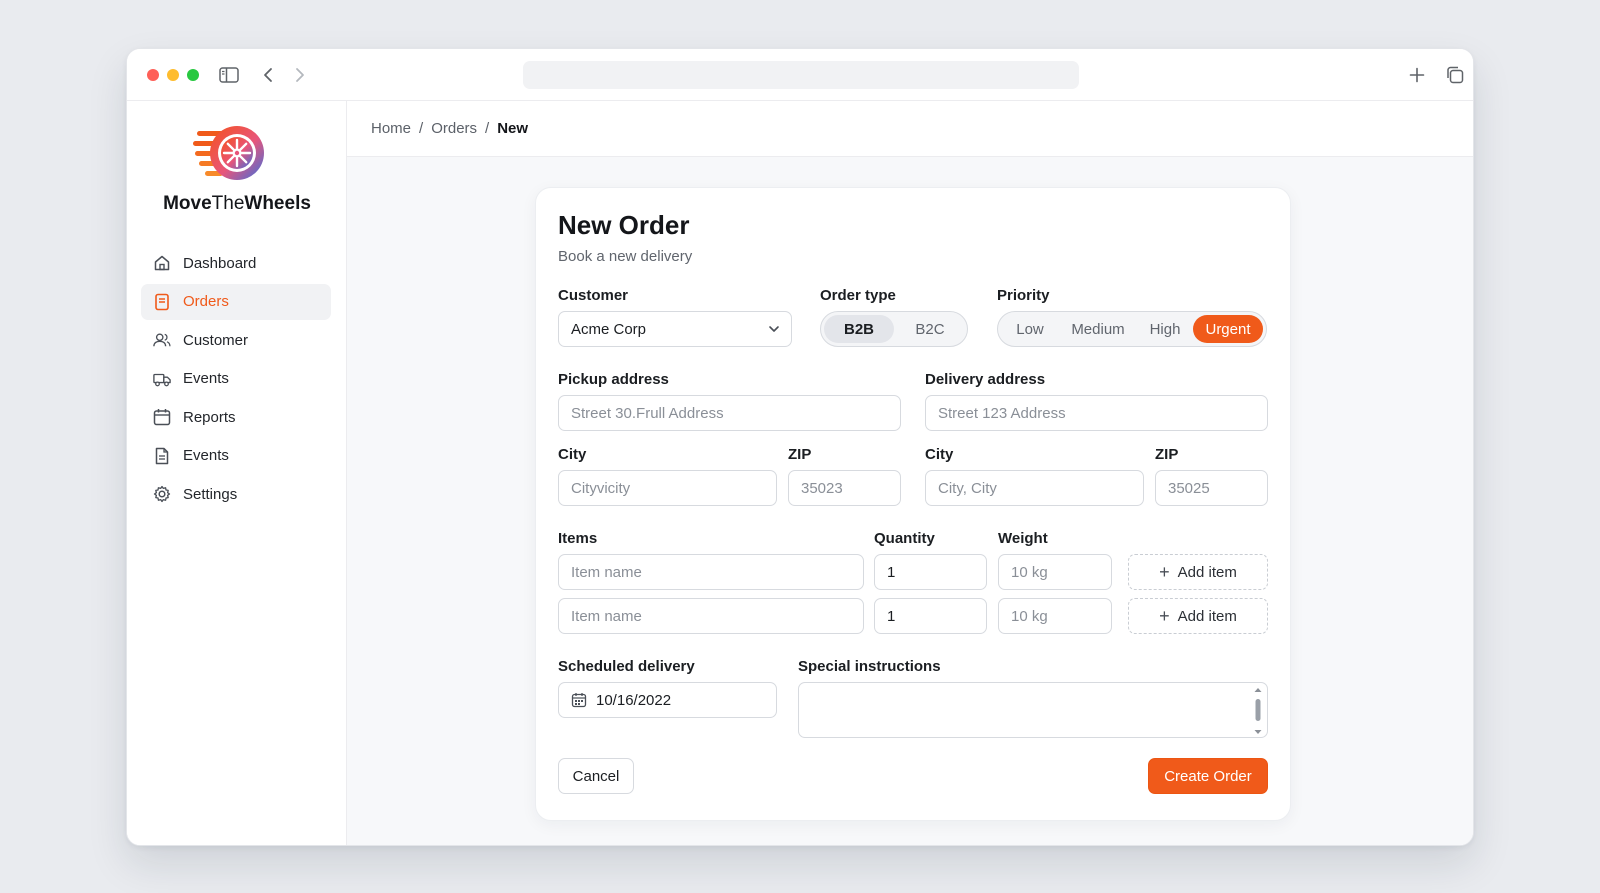 The width and height of the screenshot is (1600, 893). What do you see at coordinates (729, 413) in the screenshot?
I see `pickup-address-input` at bounding box center [729, 413].